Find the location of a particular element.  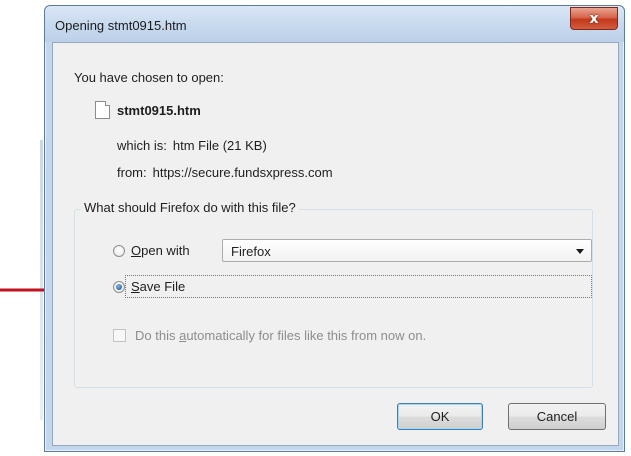

file-source-row: from: https://secure.fundsxpress.com is located at coordinates (225, 172).